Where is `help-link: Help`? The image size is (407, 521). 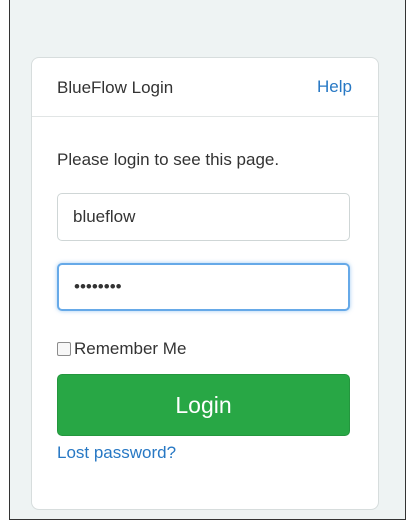 help-link: Help is located at coordinates (334, 87).